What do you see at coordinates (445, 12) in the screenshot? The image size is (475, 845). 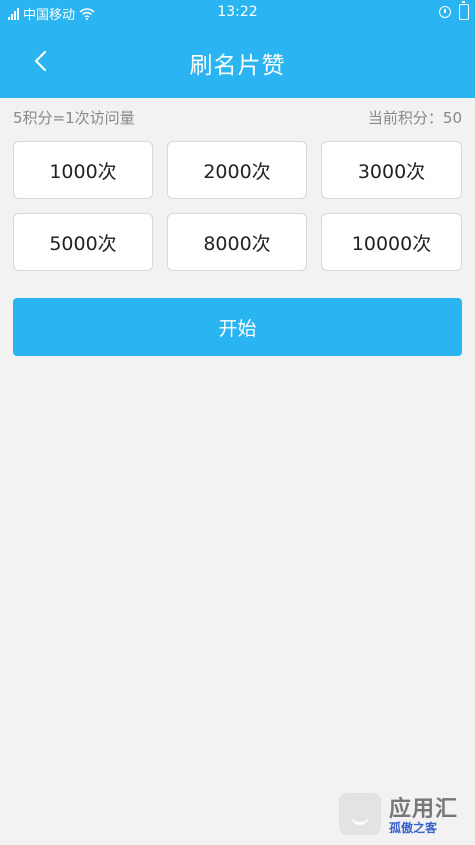 I see `alarm-icon` at bounding box center [445, 12].